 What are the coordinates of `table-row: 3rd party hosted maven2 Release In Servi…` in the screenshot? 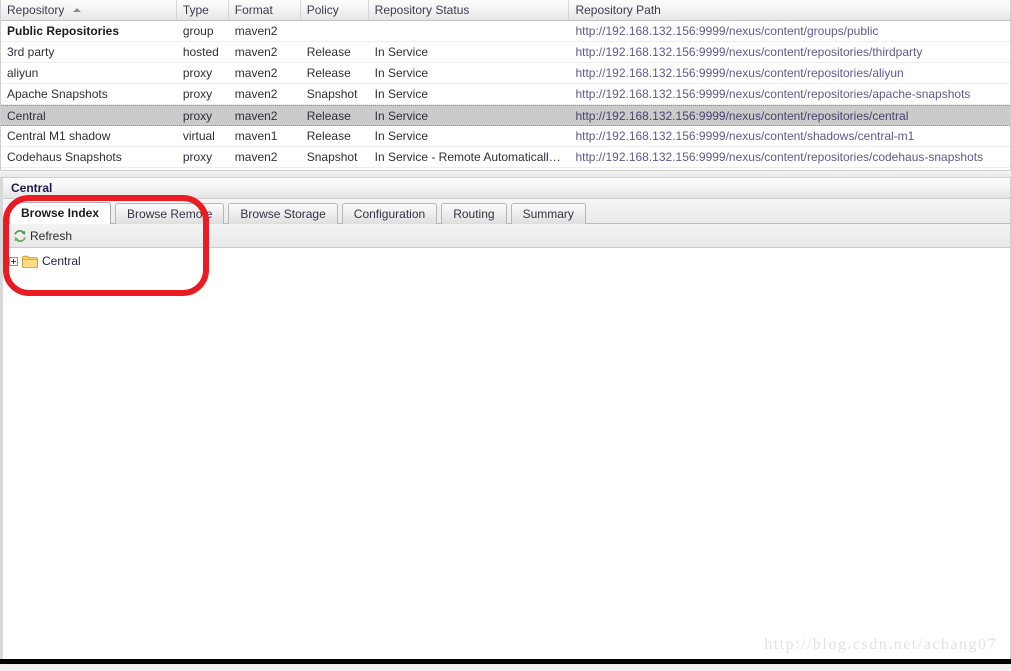 It's located at (505, 52).